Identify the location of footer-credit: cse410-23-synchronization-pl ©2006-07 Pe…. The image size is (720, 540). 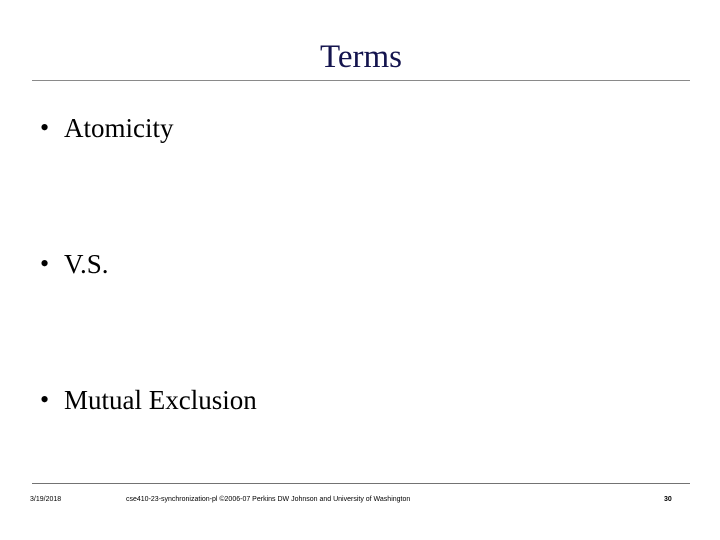
(268, 499).